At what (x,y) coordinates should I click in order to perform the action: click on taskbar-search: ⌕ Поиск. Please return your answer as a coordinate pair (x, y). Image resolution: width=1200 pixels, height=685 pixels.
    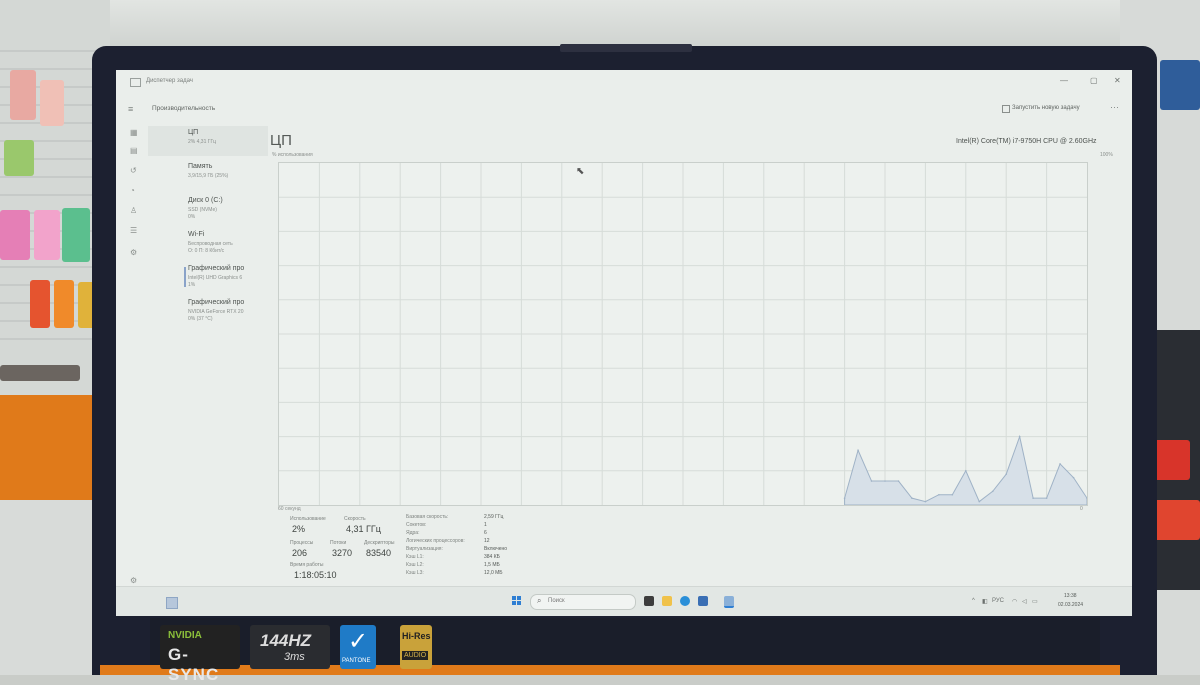
    Looking at the image, I should click on (583, 602).